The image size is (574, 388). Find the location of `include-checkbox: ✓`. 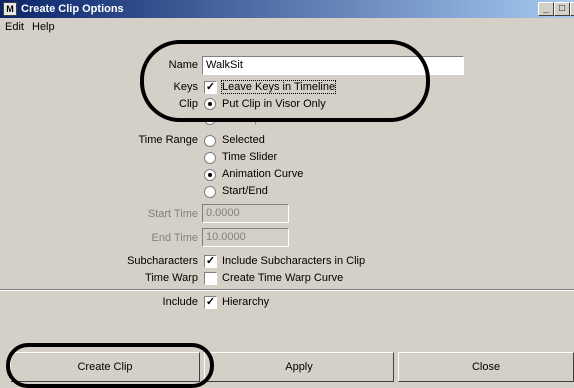

include-checkbox: ✓ is located at coordinates (210, 302).